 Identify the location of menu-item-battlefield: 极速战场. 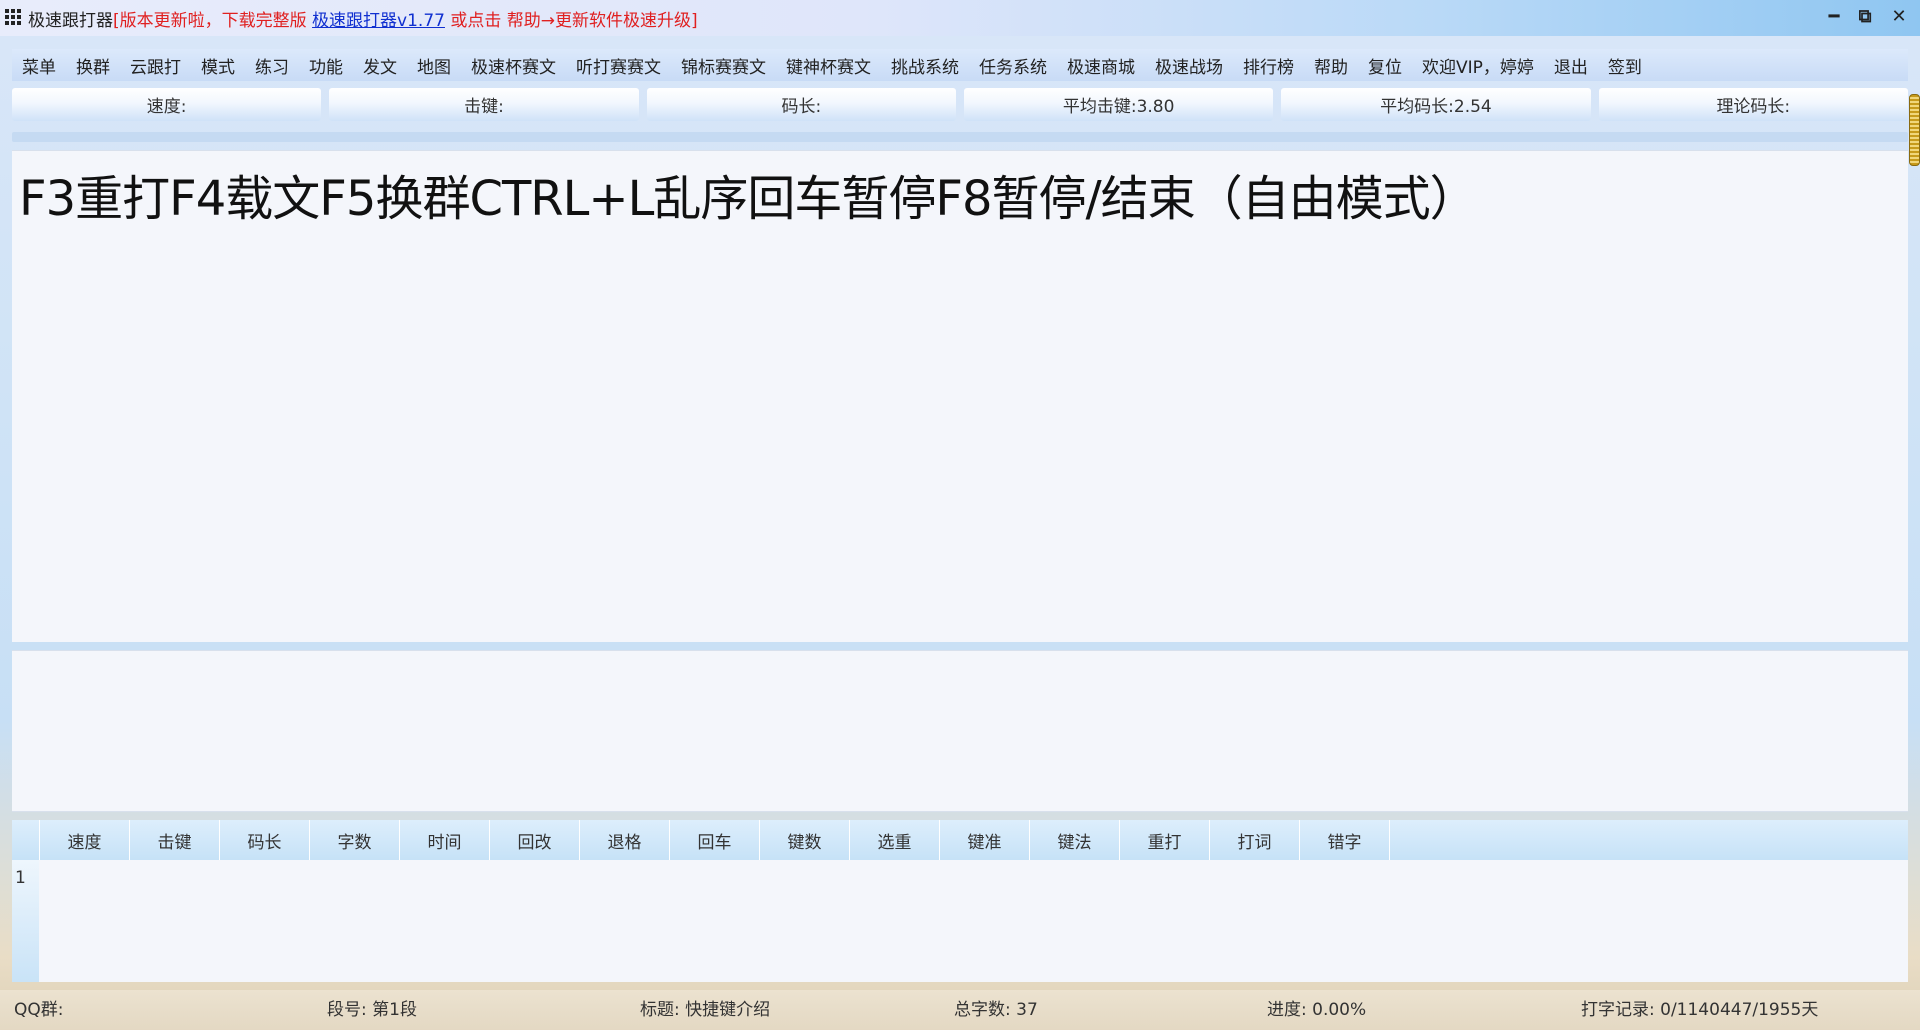
(1189, 65).